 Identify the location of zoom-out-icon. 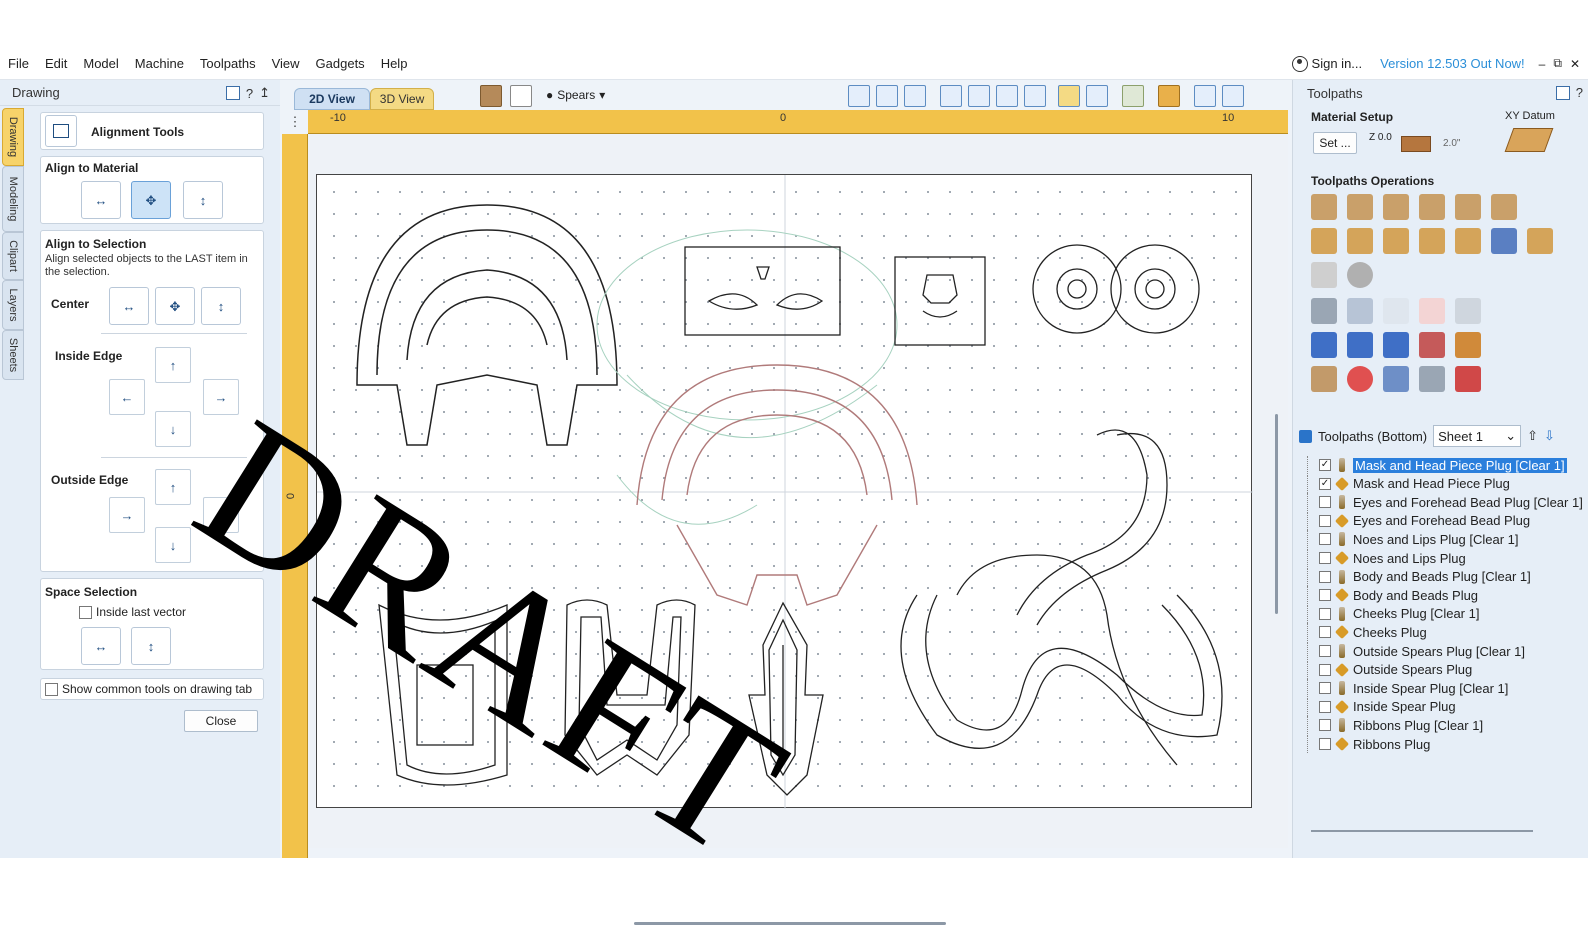
(1007, 96).